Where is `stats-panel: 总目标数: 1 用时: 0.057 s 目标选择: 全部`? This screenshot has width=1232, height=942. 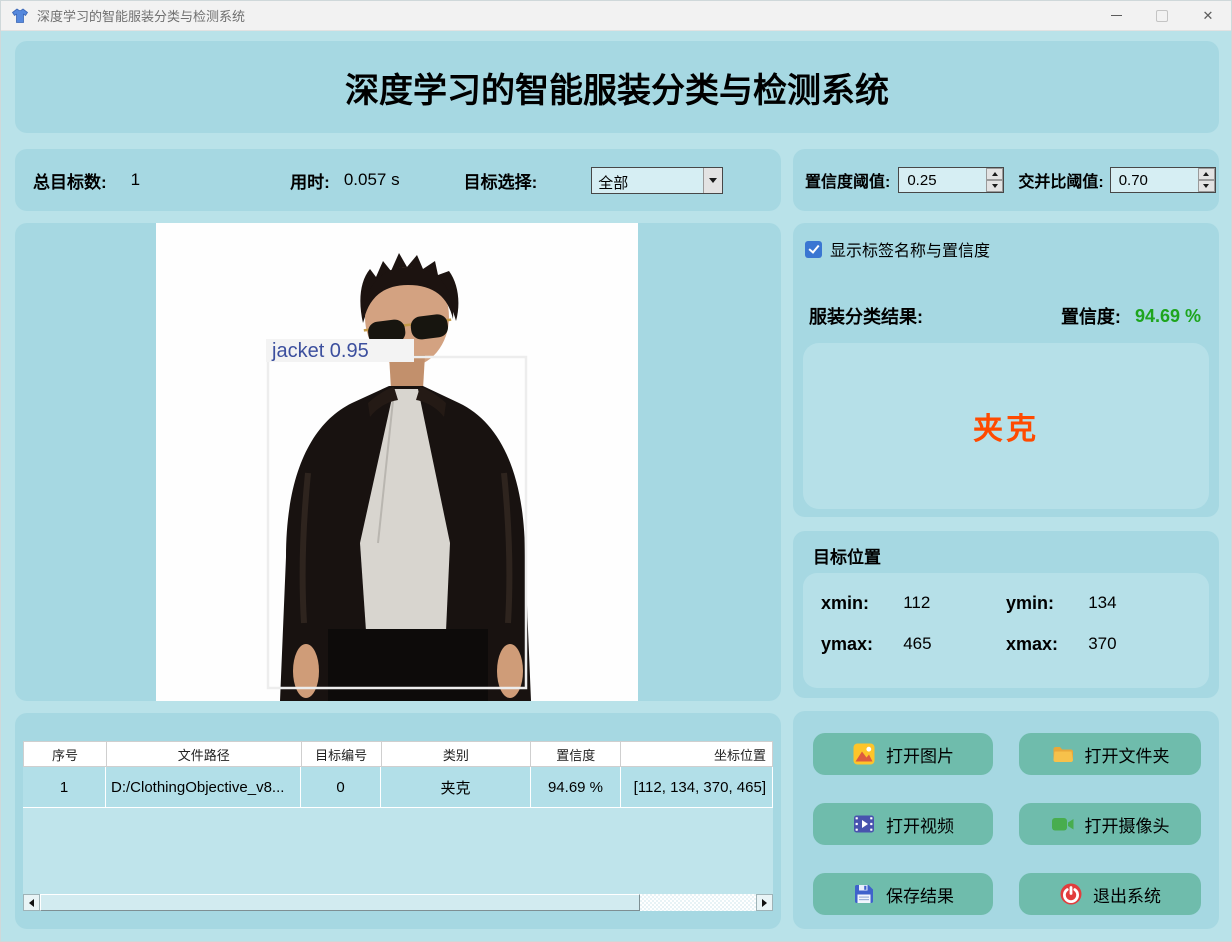
stats-panel: 总目标数: 1 用时: 0.057 s 目标选择: 全部 is located at coordinates (398, 180).